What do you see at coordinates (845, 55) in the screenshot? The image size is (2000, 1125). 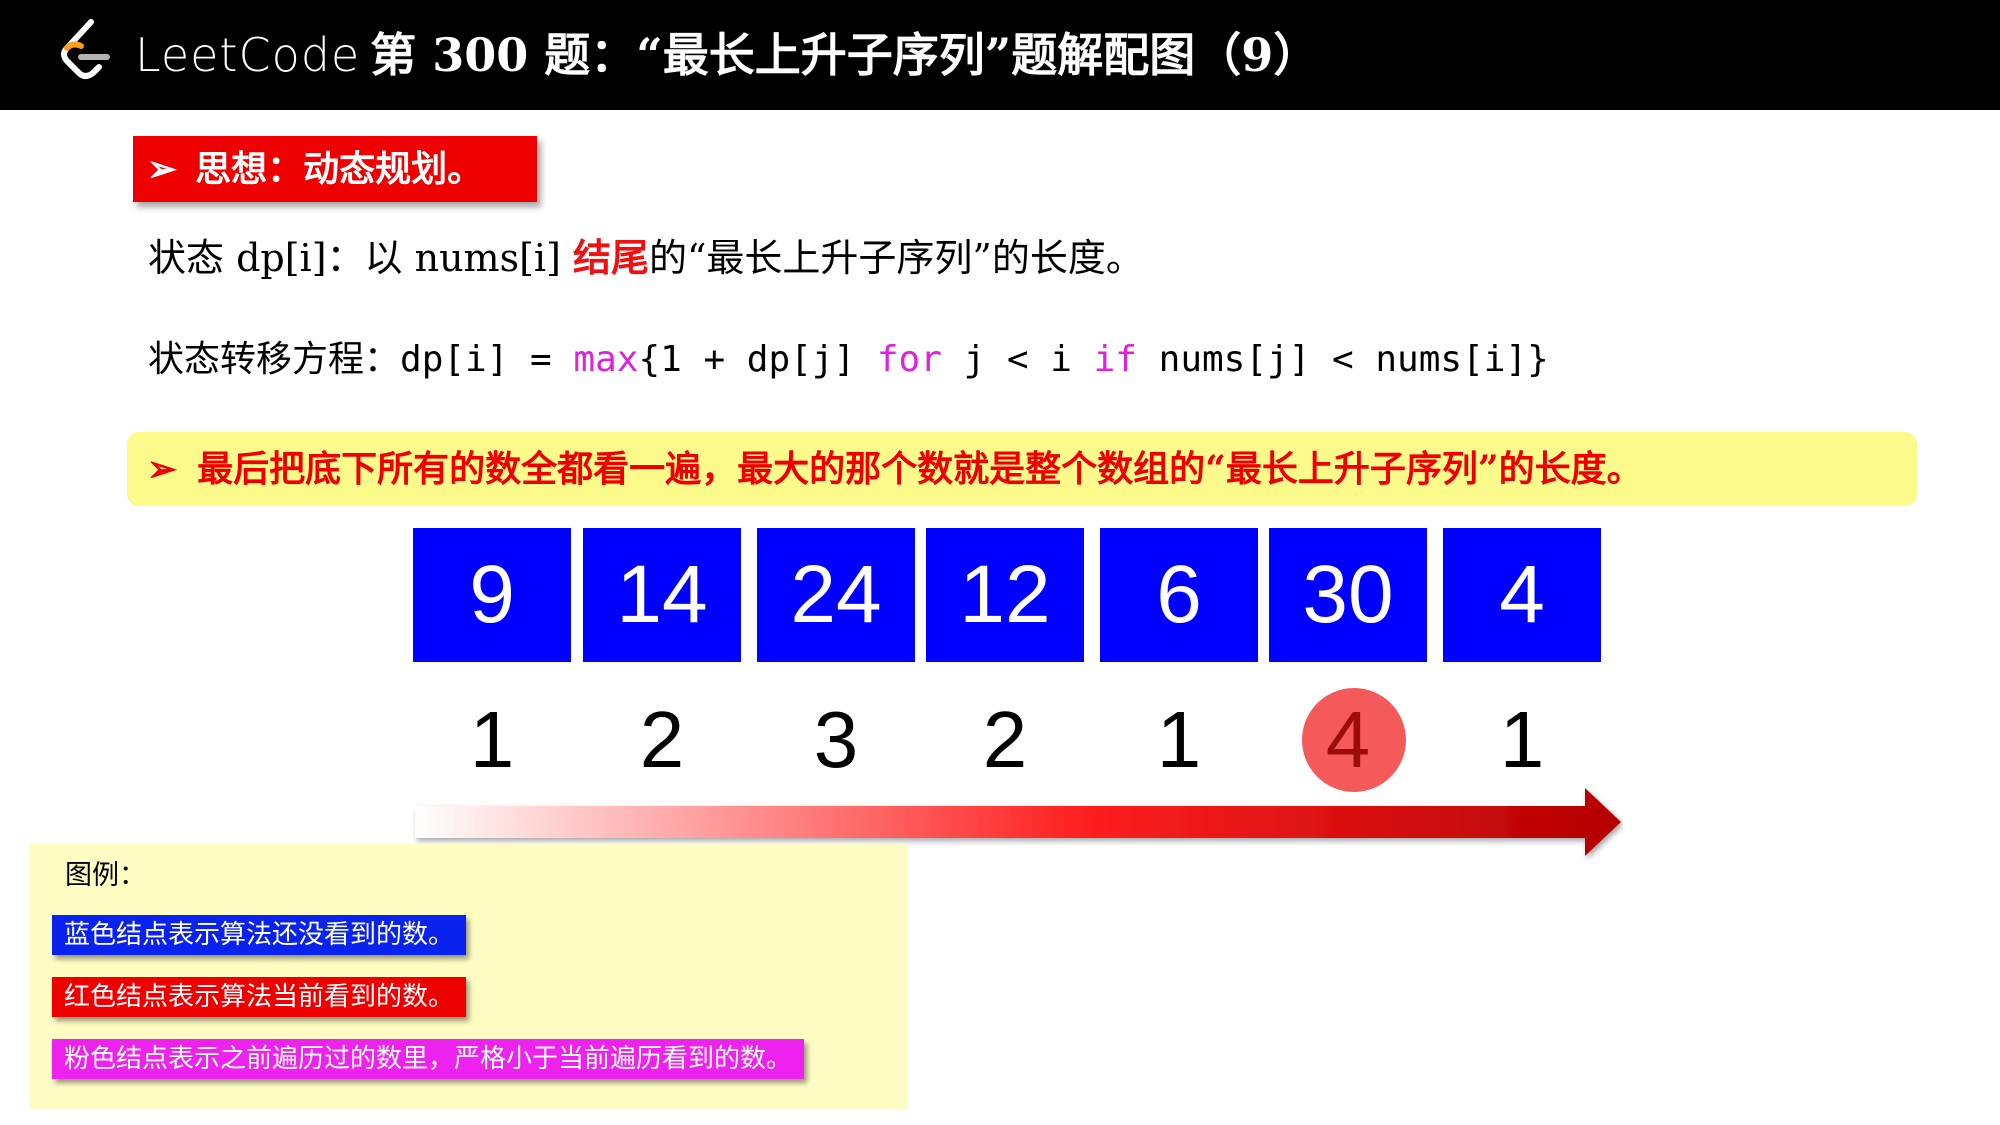 I see `title-text: 第 300 题：“最长上升子序列”题解配图（9）` at bounding box center [845, 55].